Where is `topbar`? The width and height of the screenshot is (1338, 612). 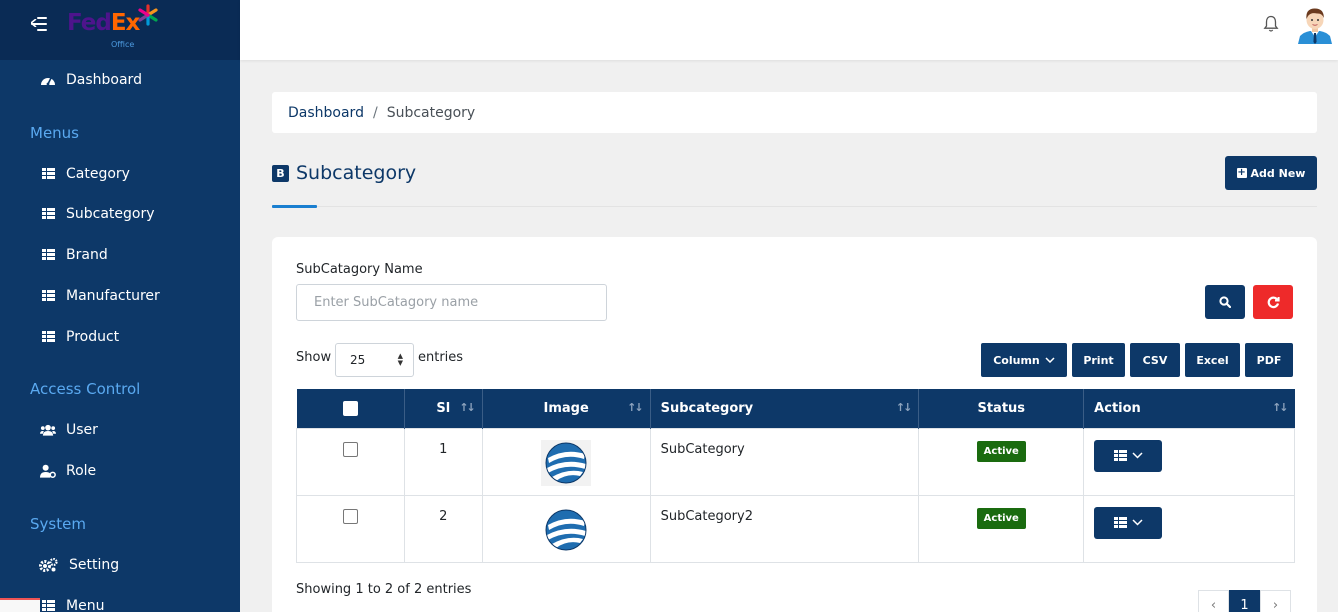 topbar is located at coordinates (789, 30).